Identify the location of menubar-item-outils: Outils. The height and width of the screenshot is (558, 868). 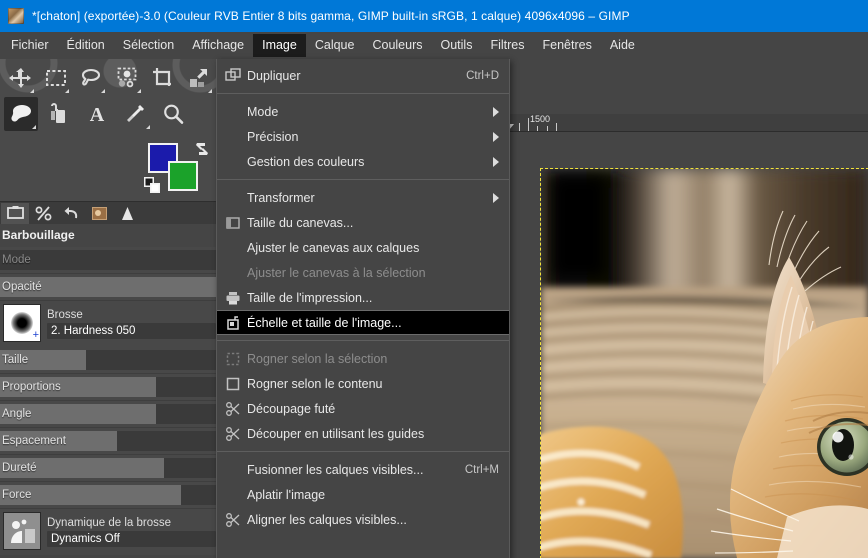
(457, 45).